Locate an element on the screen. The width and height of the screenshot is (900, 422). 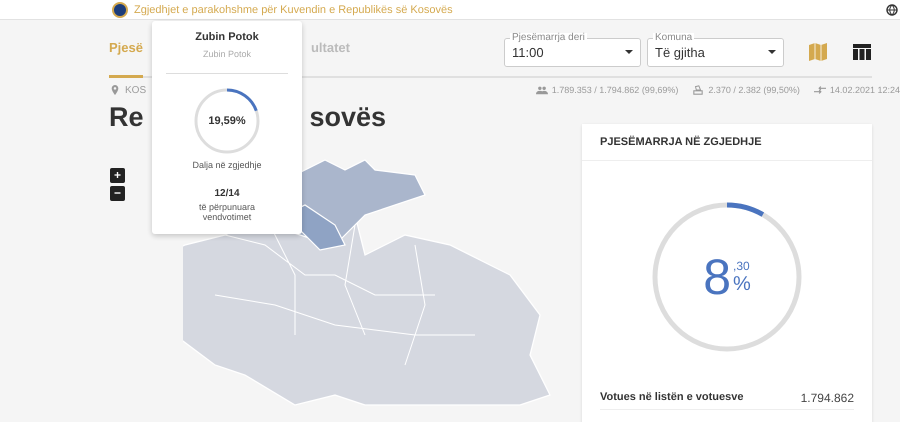
site-subtitle: Zgjedhjet e parakohshme për Kuvendin e Republikës së Kosovës is located at coordinates (293, 10).